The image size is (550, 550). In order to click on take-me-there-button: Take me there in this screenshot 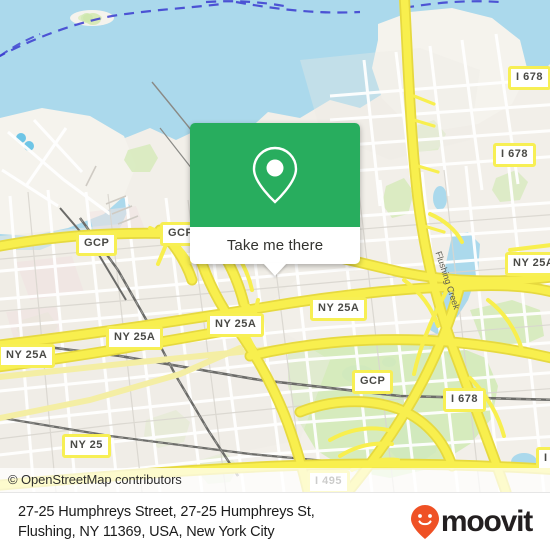, I will do `click(275, 245)`.